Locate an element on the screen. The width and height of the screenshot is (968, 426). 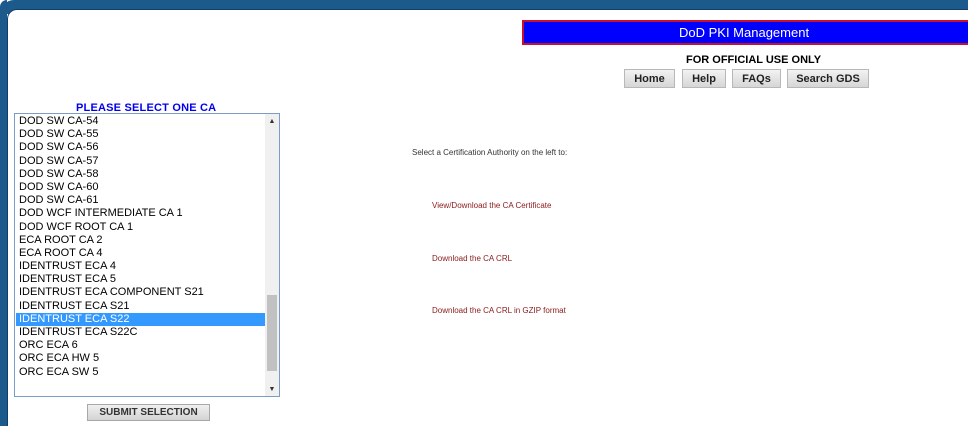
banner-title: DoD PKI Management is located at coordinates (744, 32).